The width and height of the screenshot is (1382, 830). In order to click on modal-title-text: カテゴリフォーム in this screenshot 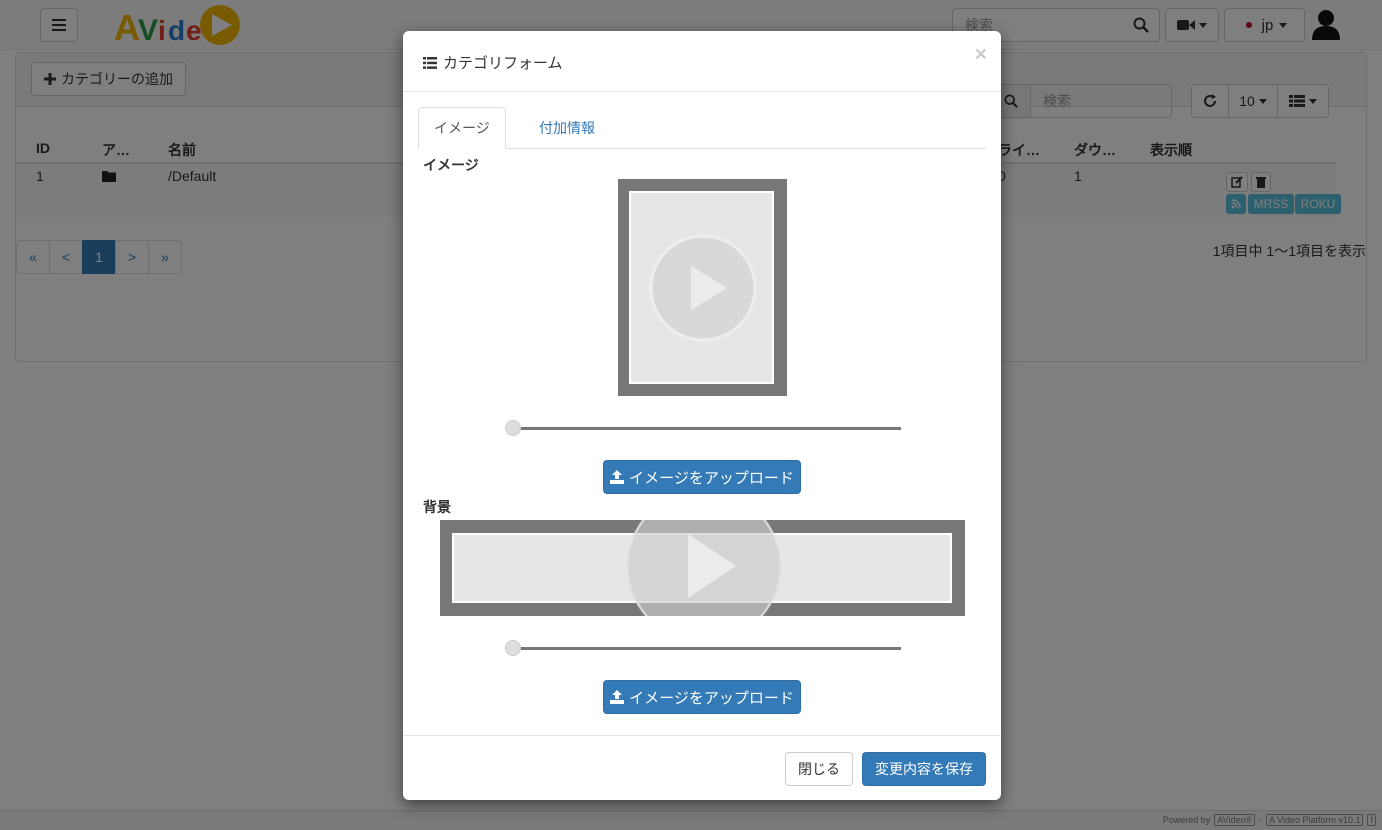, I will do `click(503, 63)`.